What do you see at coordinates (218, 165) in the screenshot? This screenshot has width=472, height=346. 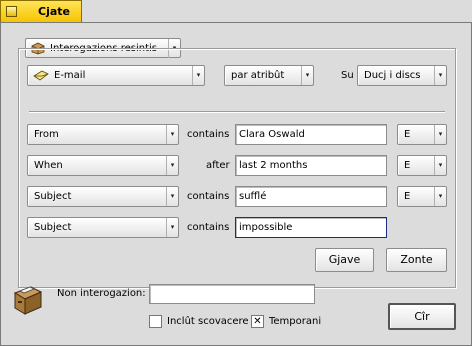 I see `rule-operator: after` at bounding box center [218, 165].